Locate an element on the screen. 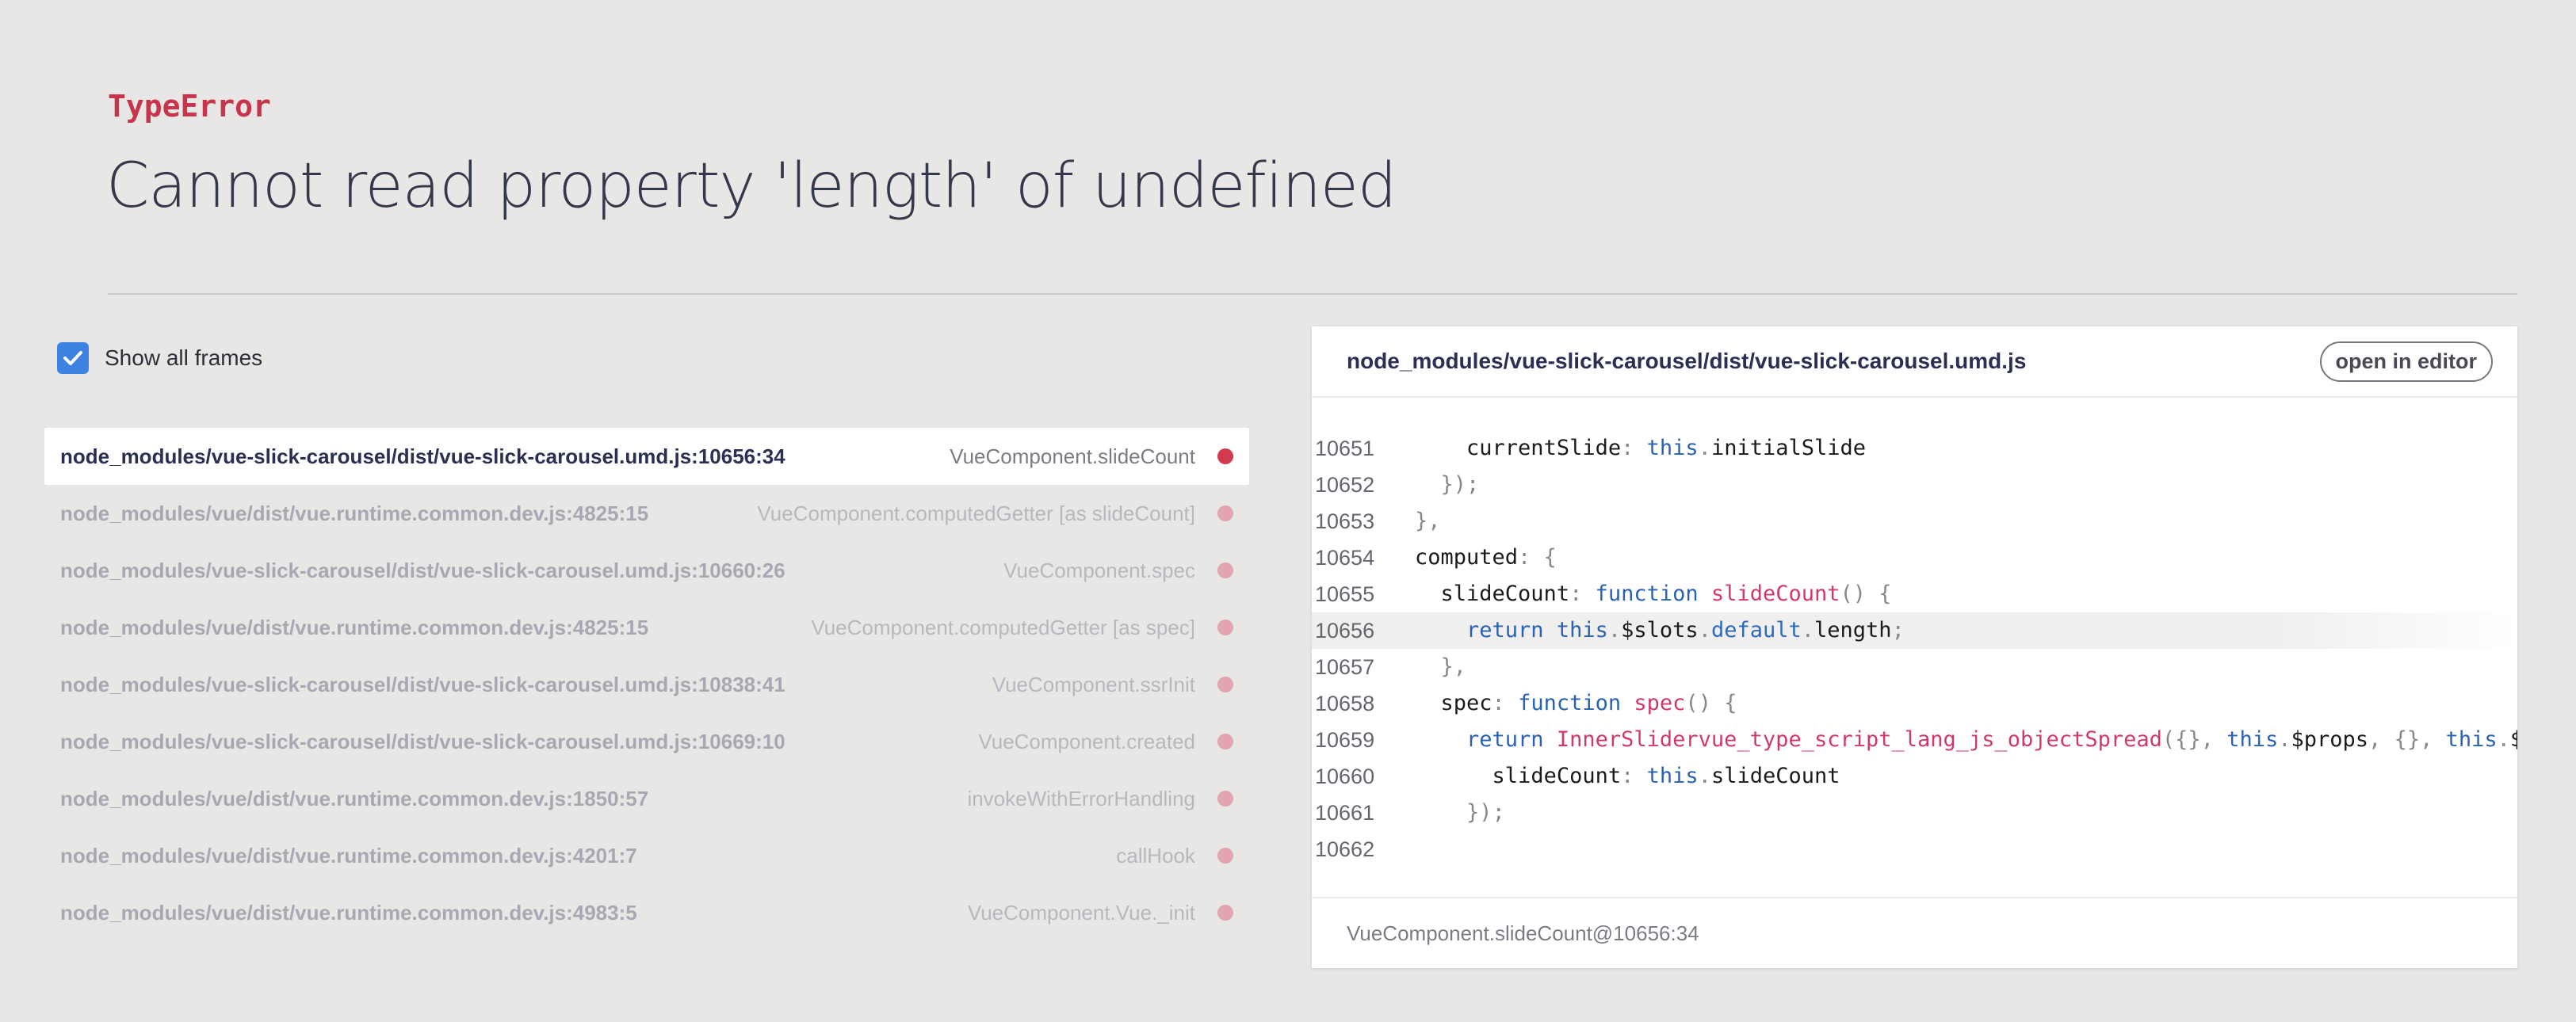 Image resolution: width=2576 pixels, height=1022 pixels. code-line: 10653}, is located at coordinates (1914, 522).